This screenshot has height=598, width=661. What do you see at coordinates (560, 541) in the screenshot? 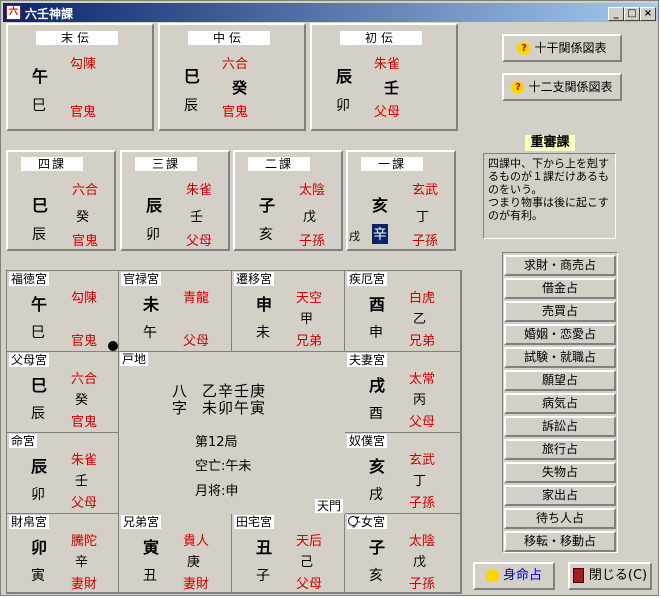
I see `menu-item: 移転・移動占` at bounding box center [560, 541].